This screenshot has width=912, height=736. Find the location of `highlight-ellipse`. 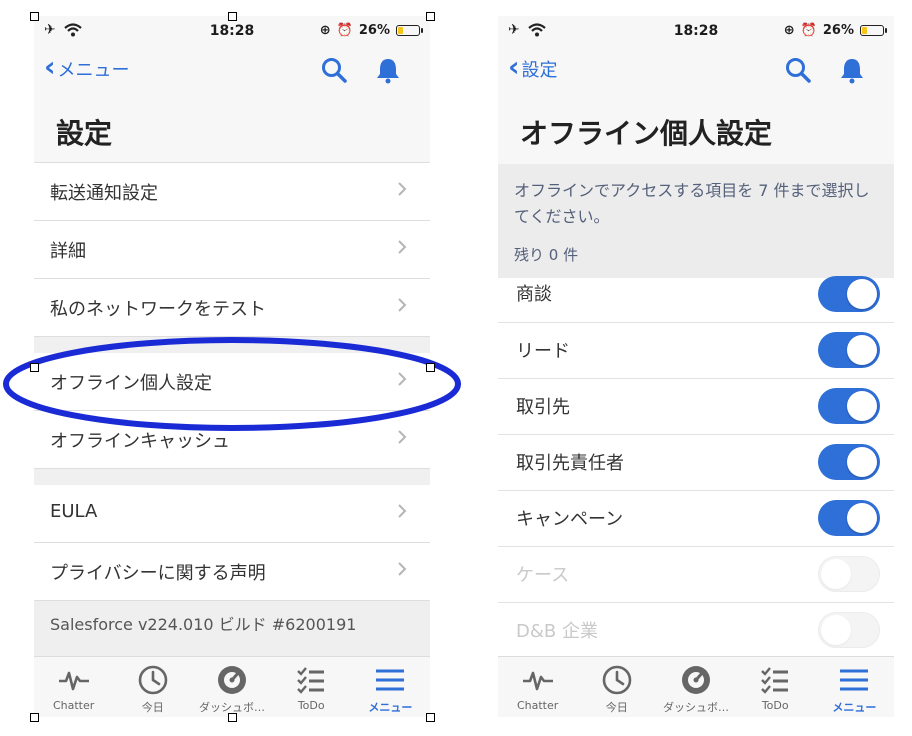

highlight-ellipse is located at coordinates (232, 384).